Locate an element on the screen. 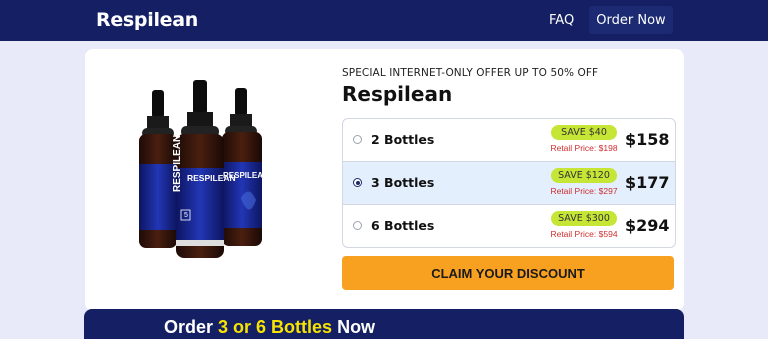 Image resolution: width=768 pixels, height=339 pixels. product-label-side: RESPILEAN is located at coordinates (177, 163).